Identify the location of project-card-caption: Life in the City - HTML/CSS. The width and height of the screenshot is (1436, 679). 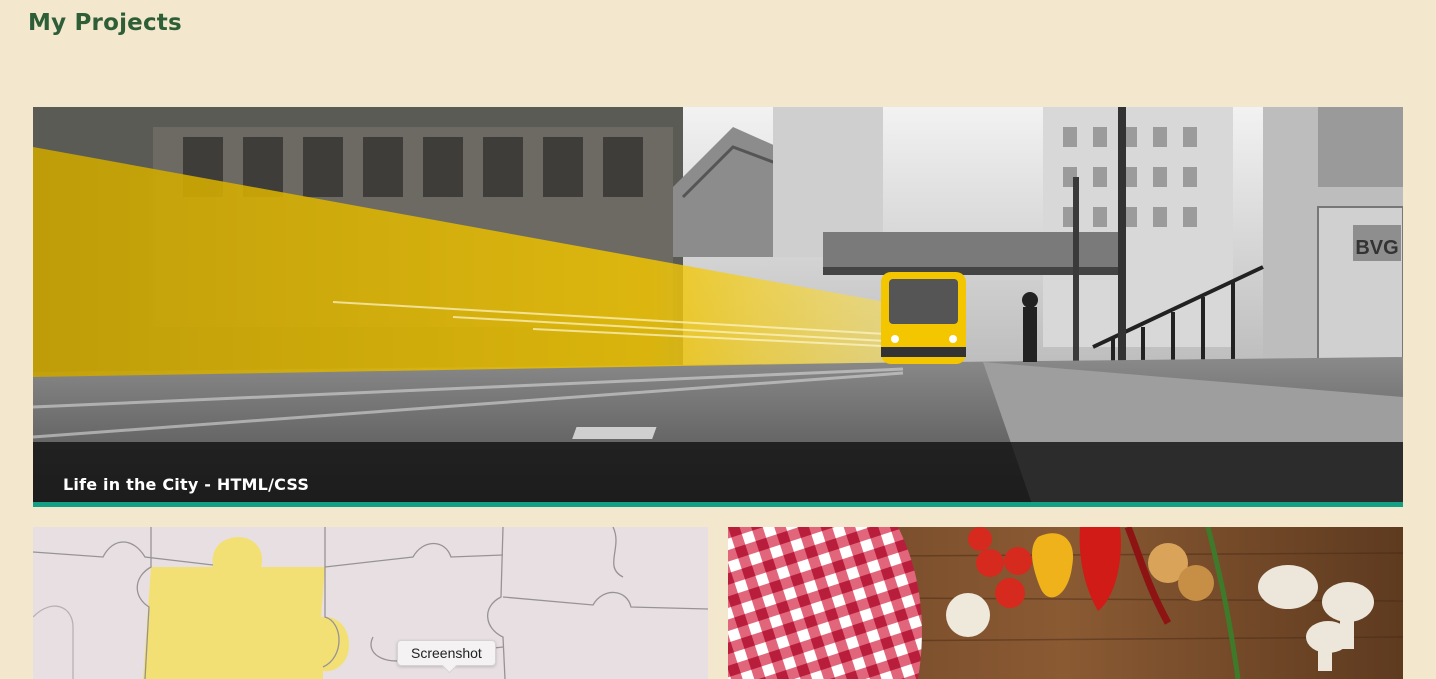
(718, 472).